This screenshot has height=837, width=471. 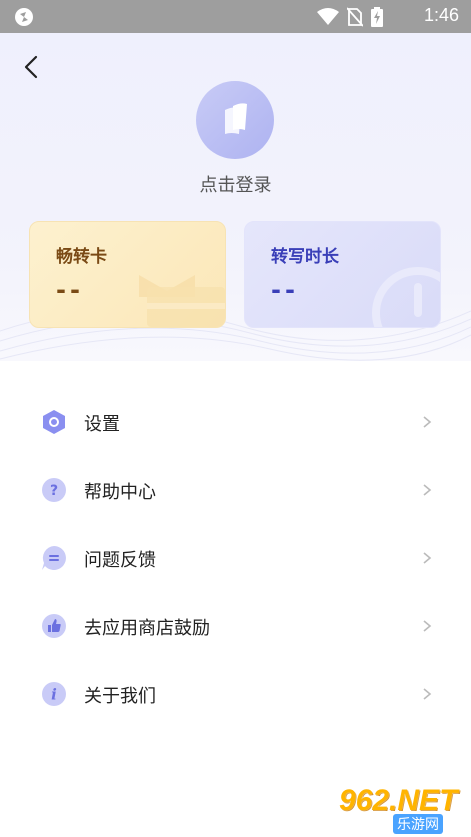 I want to click on login-link: 点击登录, so click(x=235, y=184).